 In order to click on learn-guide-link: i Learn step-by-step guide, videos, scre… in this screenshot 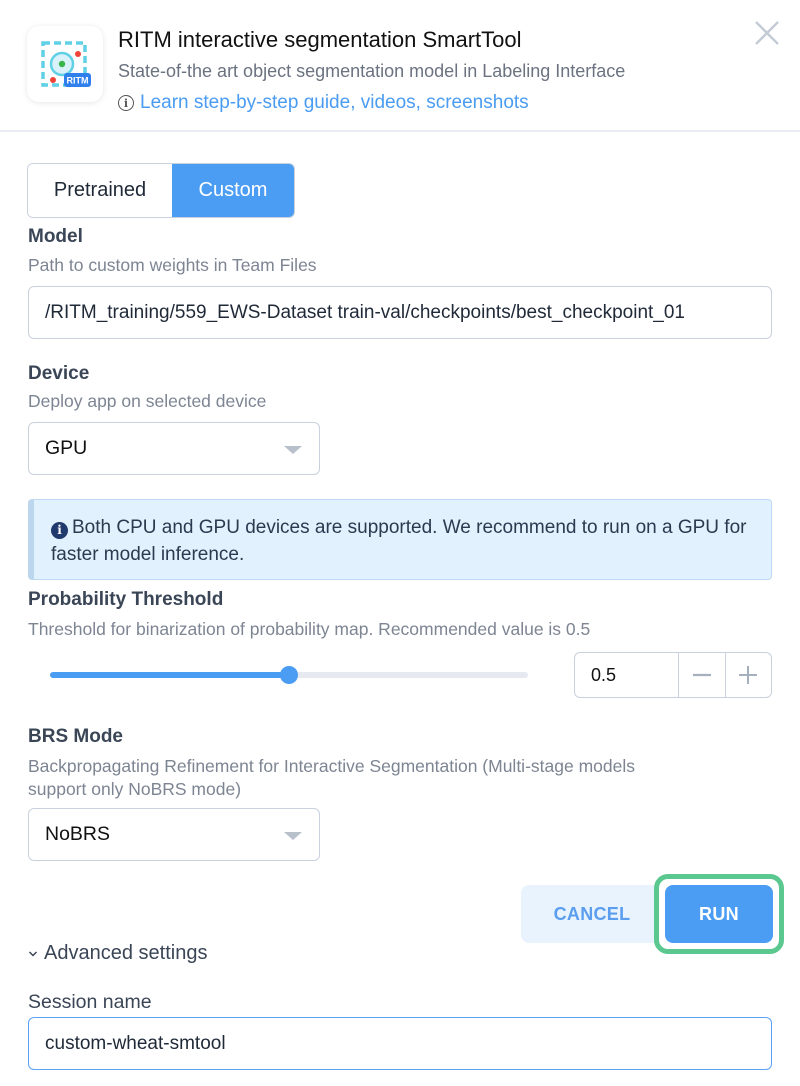, I will do `click(323, 103)`.